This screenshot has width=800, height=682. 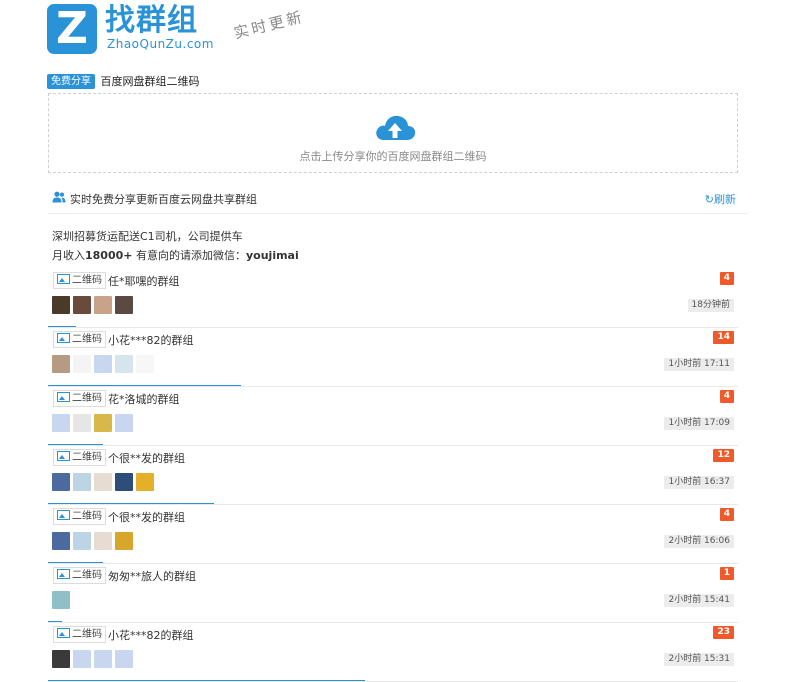 I want to click on timestamp-badge: 2小时前 16:06, so click(x=699, y=541).